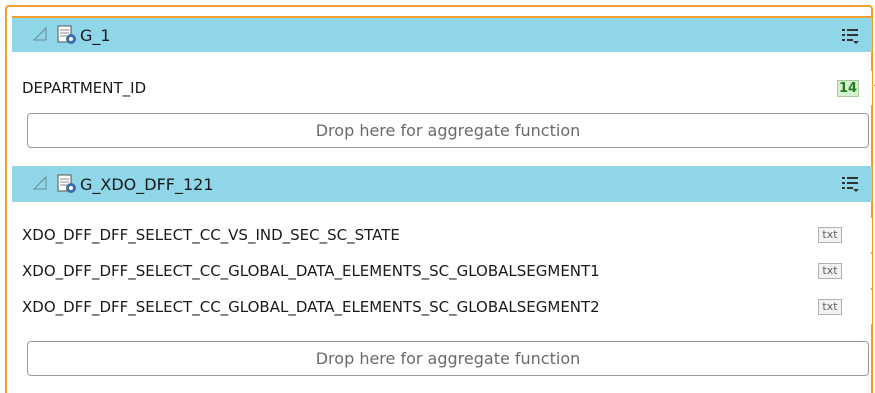 The height and width of the screenshot is (393, 875). What do you see at coordinates (84, 88) in the screenshot?
I see `field-label: DEPARTMENT_ID` at bounding box center [84, 88].